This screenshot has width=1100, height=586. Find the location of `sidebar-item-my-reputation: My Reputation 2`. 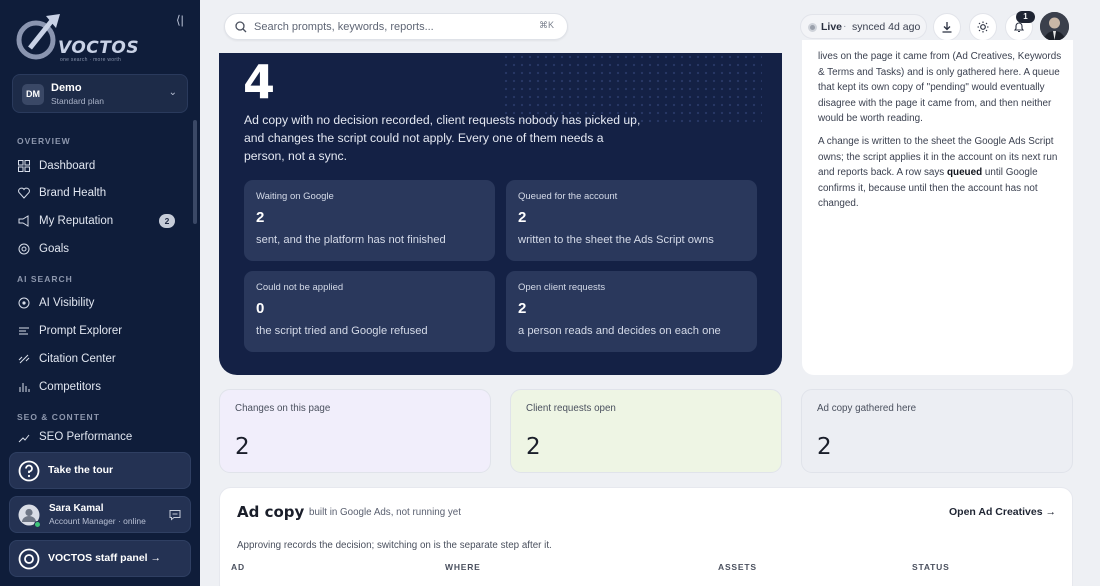

sidebar-item-my-reputation: My Reputation 2 is located at coordinates (97, 221).